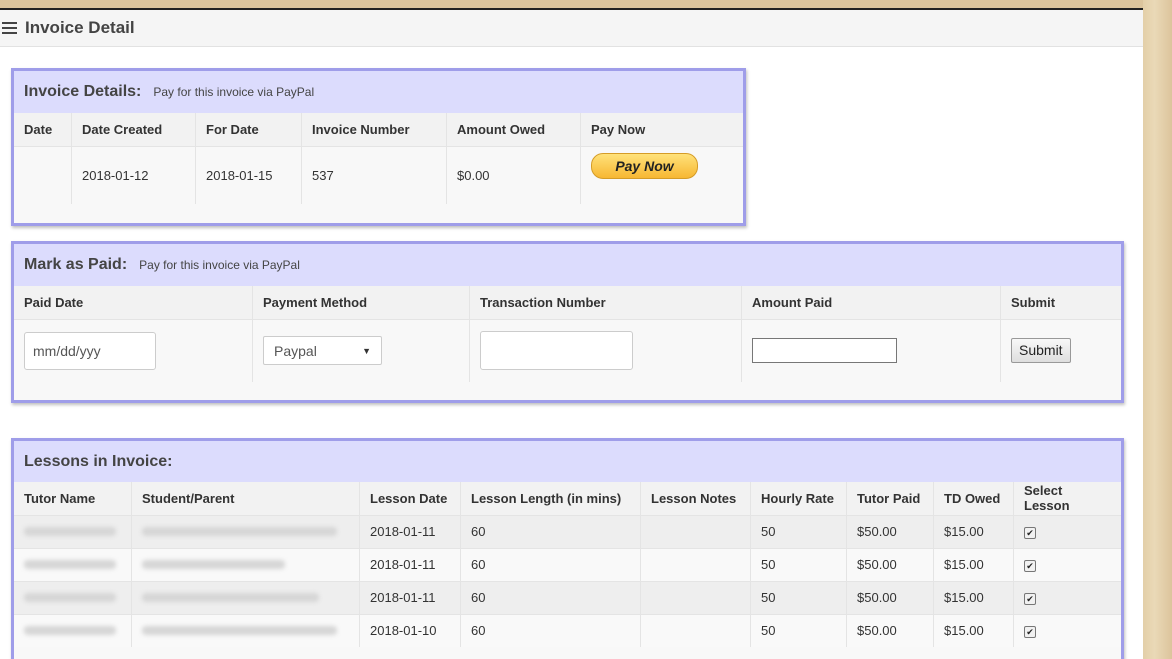 The image size is (1172, 659). Describe the element at coordinates (248, 129) in the screenshot. I see `col-for-date: For Date` at that location.